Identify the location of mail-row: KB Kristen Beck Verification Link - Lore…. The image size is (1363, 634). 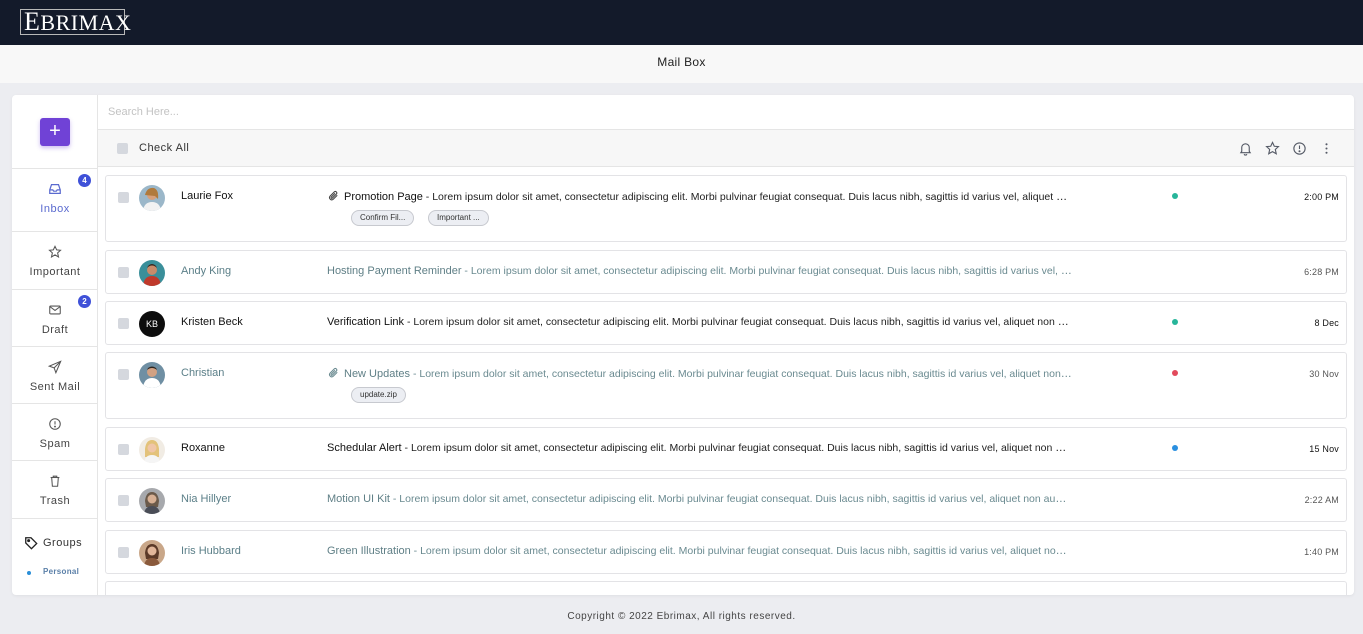
(726, 323).